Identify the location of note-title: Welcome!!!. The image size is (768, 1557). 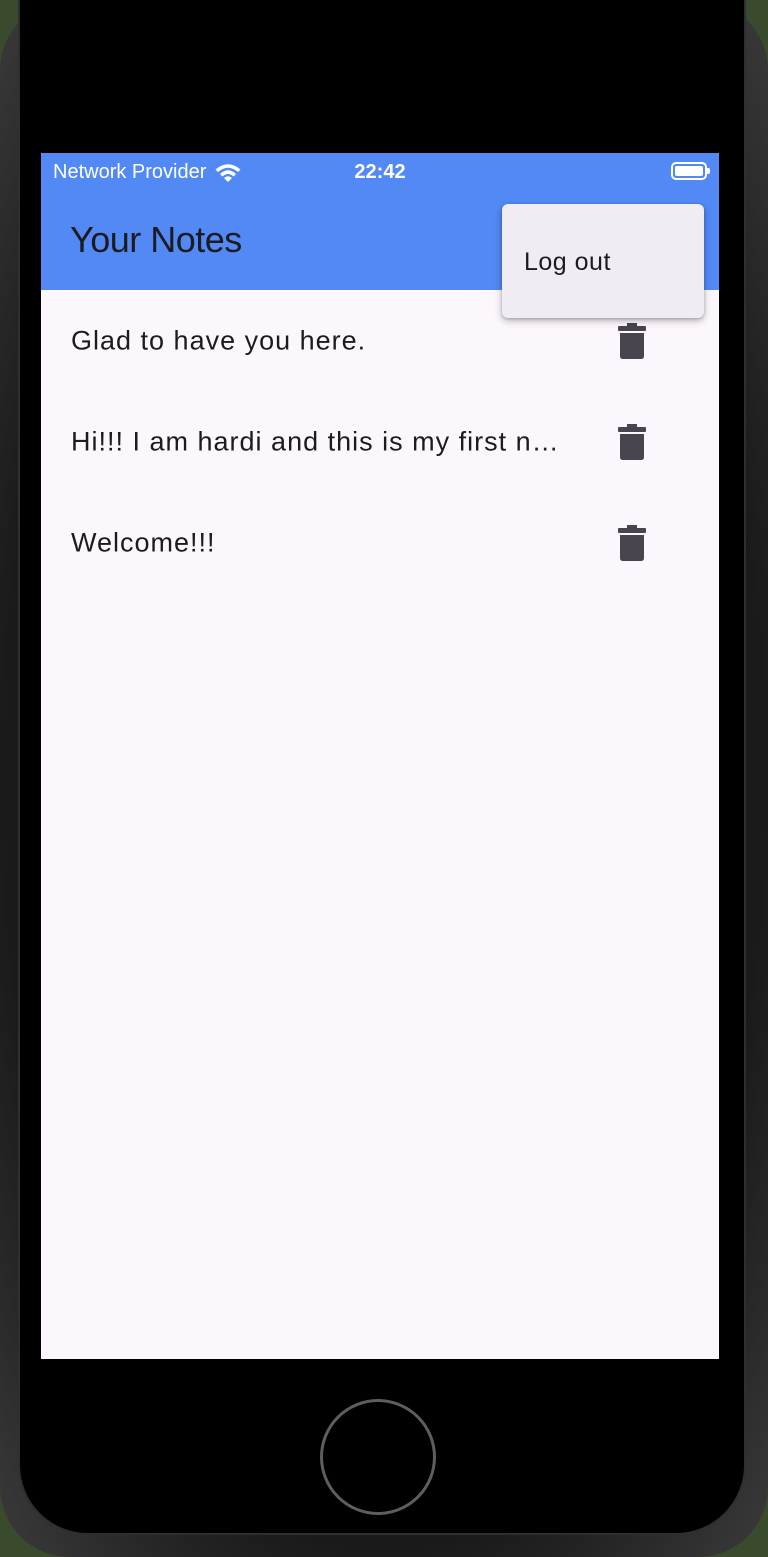
(316, 542).